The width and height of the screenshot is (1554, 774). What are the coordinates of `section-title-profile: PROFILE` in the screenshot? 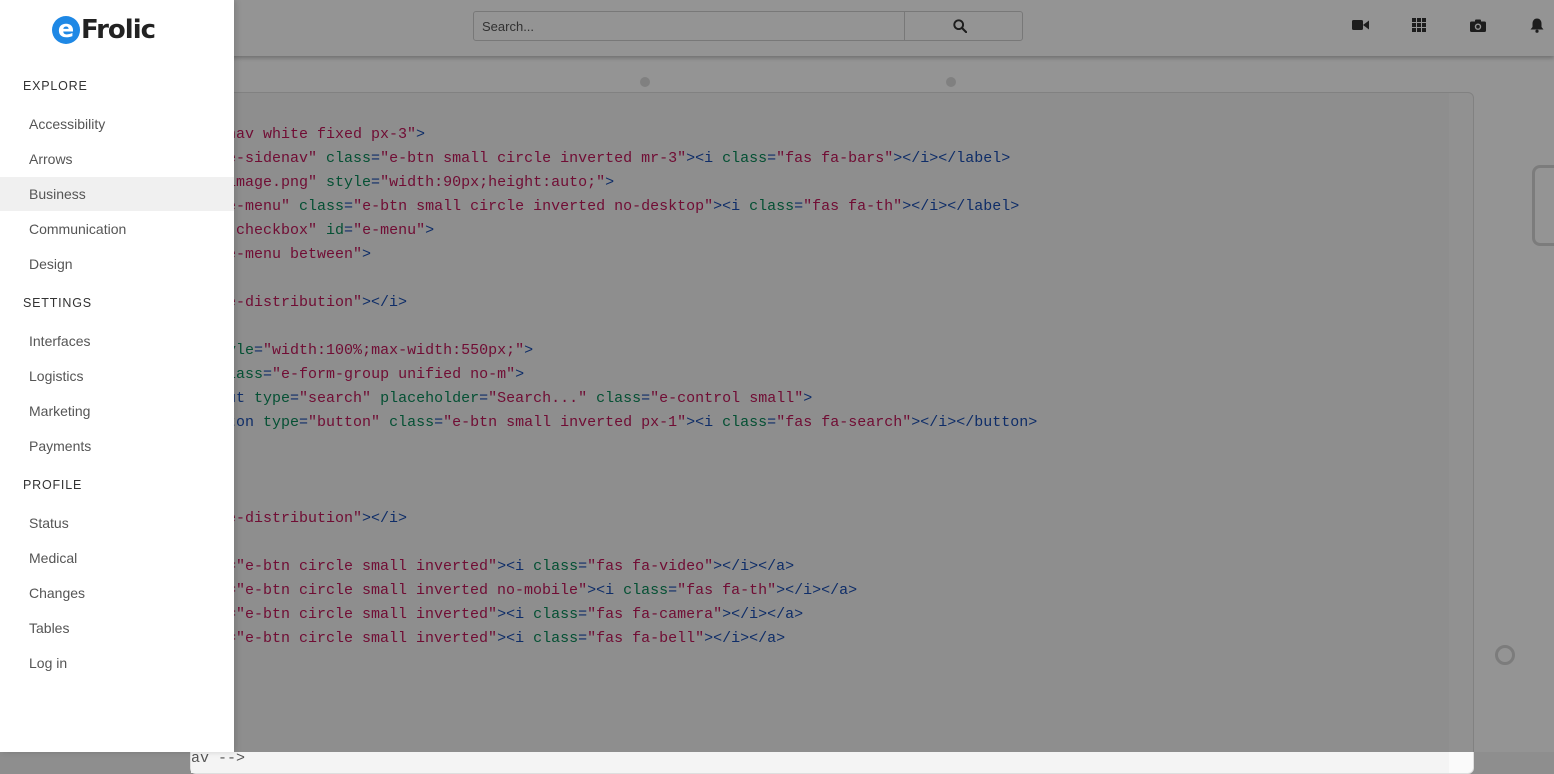 It's located at (53, 485).